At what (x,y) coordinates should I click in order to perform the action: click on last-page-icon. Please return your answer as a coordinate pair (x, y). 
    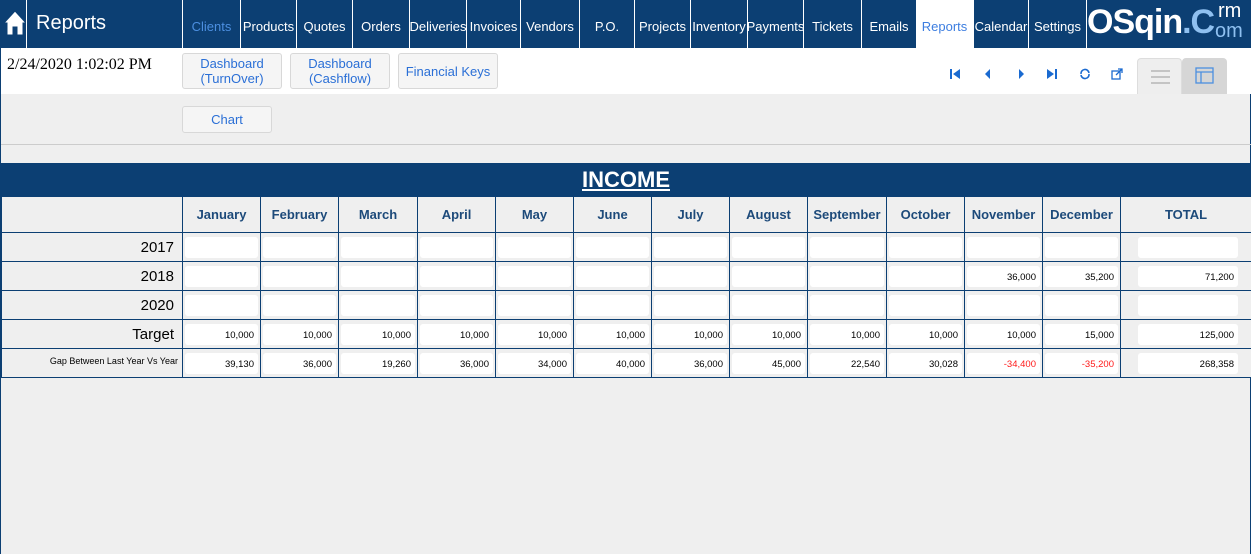
    Looking at the image, I should click on (1052, 74).